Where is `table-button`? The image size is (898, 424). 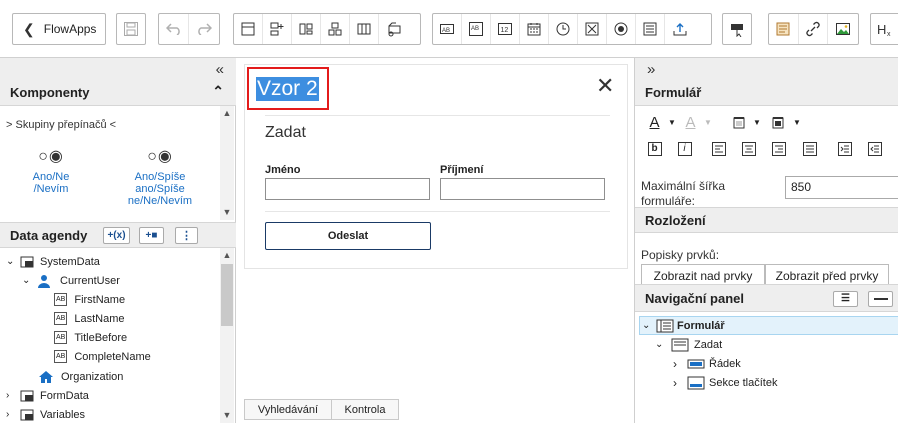 table-button is located at coordinates (364, 29).